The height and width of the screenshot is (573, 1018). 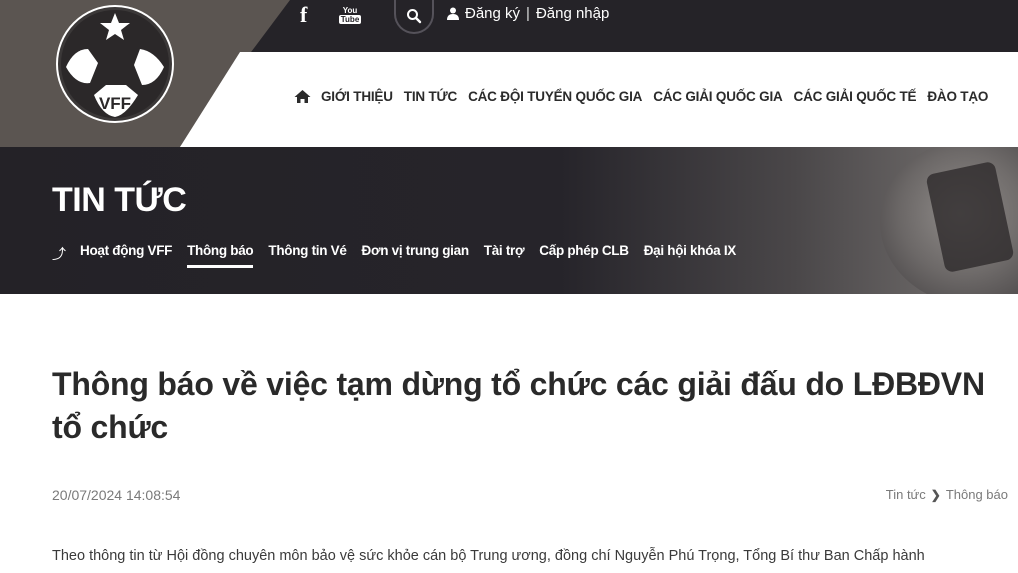 I want to click on chevron-right-icon: ❯, so click(x=935, y=494).